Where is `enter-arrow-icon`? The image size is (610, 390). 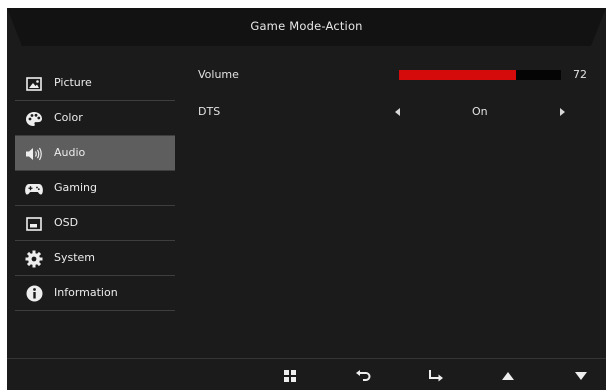 enter-arrow-icon is located at coordinates (435, 376).